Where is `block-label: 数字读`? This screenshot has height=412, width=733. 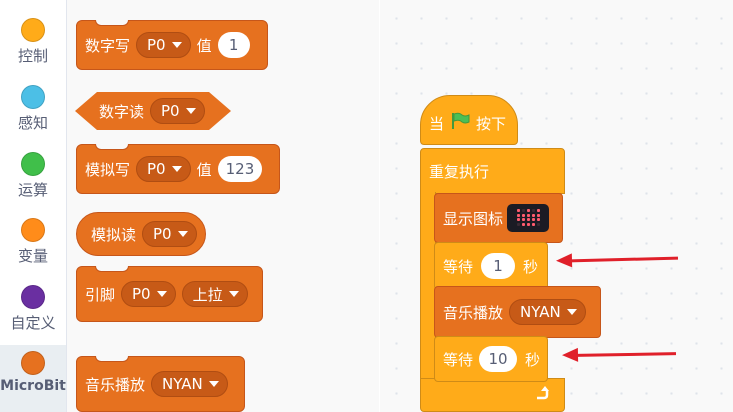
block-label: 数字读 is located at coordinates (122, 111).